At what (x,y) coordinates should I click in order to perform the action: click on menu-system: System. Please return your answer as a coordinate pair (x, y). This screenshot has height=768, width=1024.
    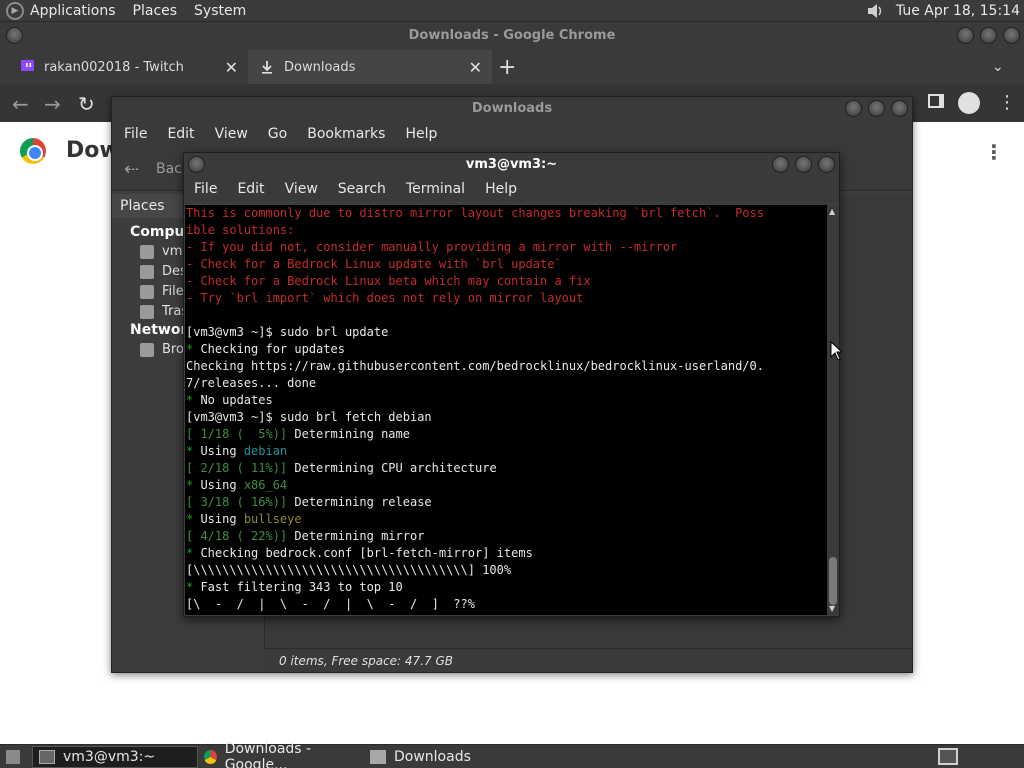
    Looking at the image, I should click on (220, 11).